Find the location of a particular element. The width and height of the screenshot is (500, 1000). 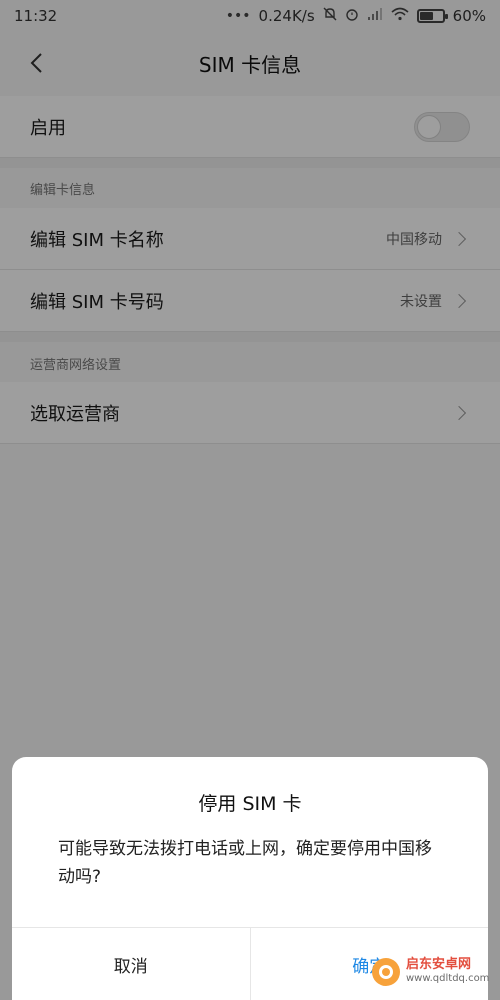

watermark-line1: 启东安卓网 is located at coordinates (439, 964).